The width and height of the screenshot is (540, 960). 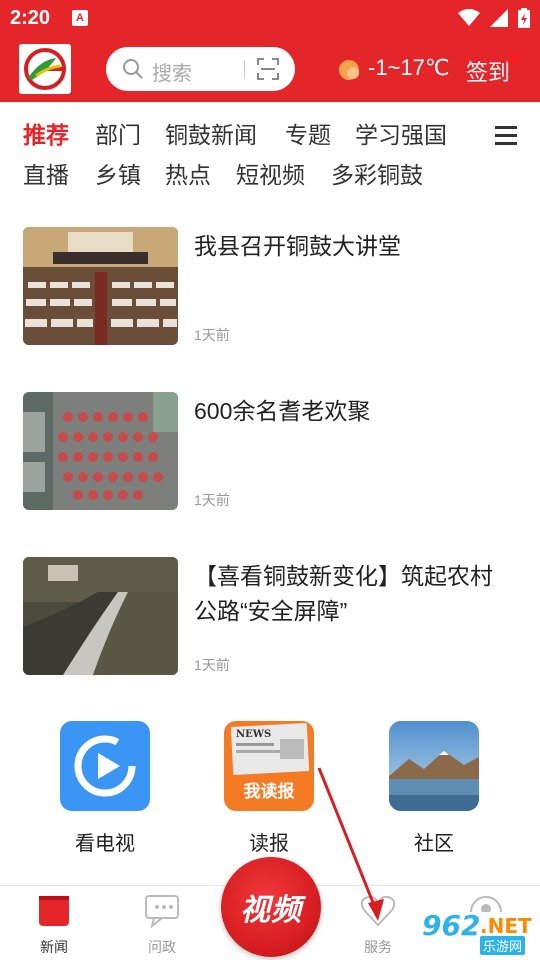 What do you see at coordinates (506, 926) in the screenshot?
I see `watermark-net: .NET` at bounding box center [506, 926].